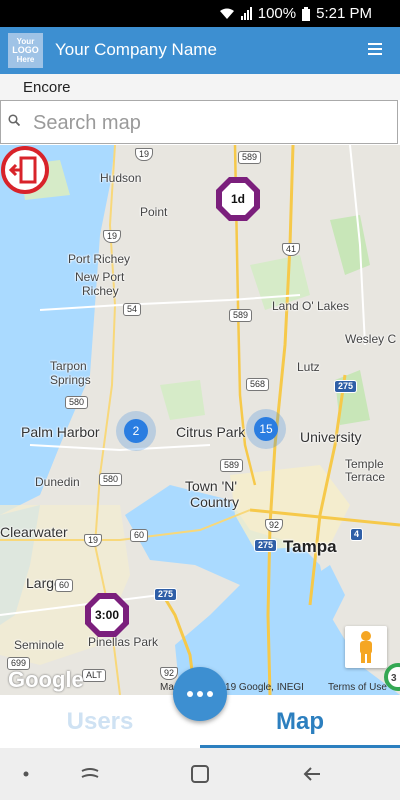 This screenshot has width=400, height=800. What do you see at coordinates (371, 339) in the screenshot?
I see `place-label: Wesley C` at bounding box center [371, 339].